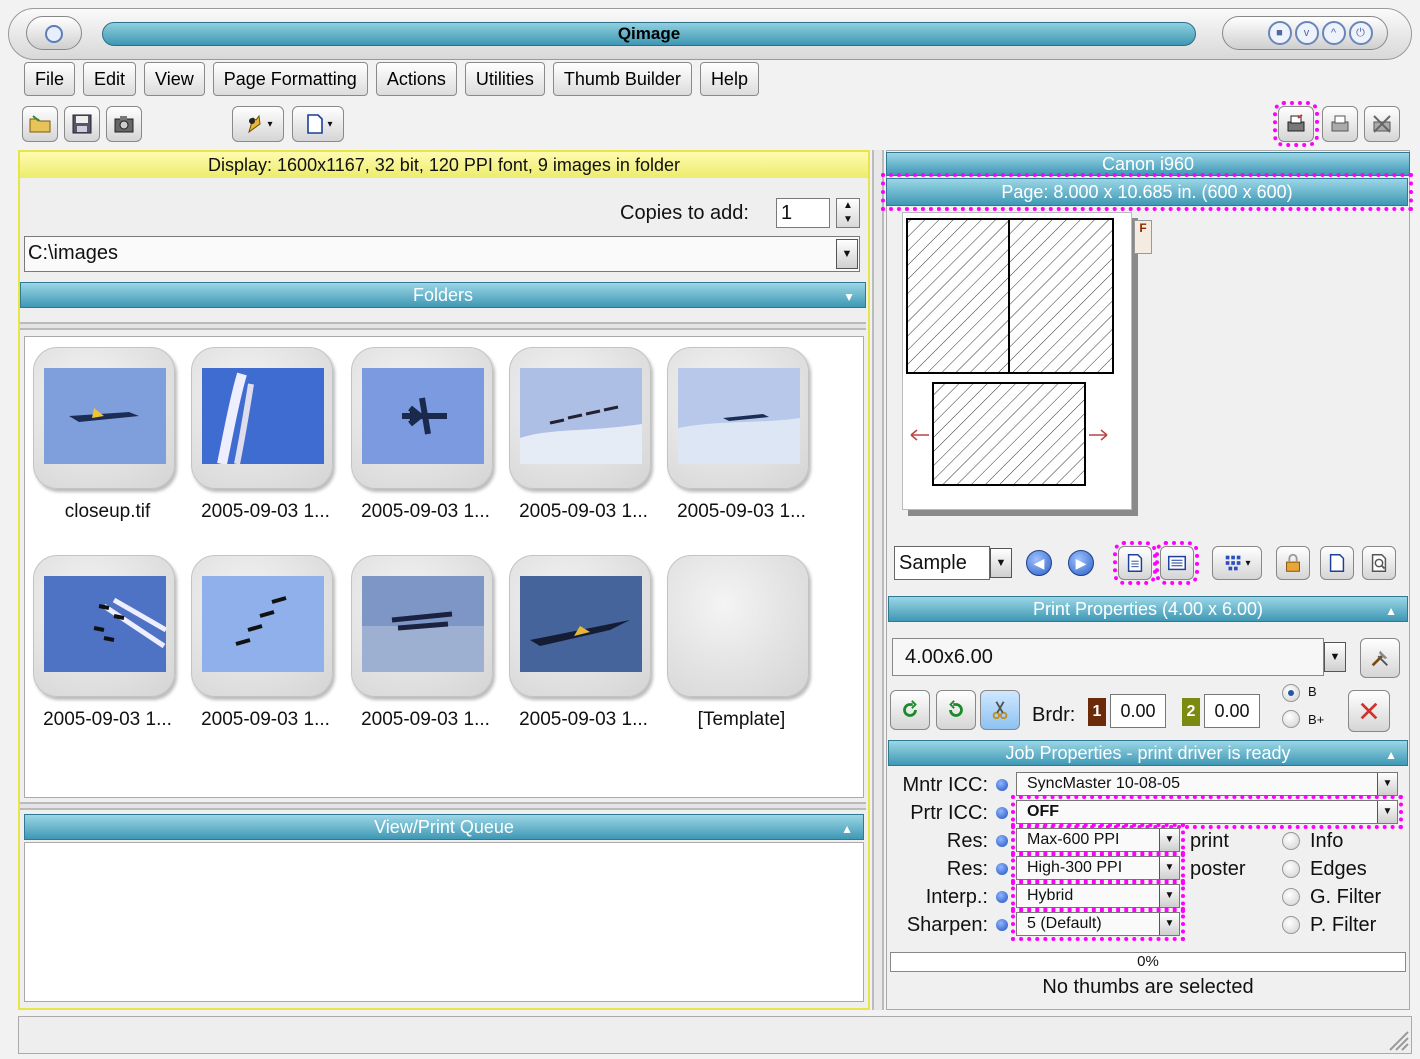  I want to click on f-tag: F, so click(1143, 237).